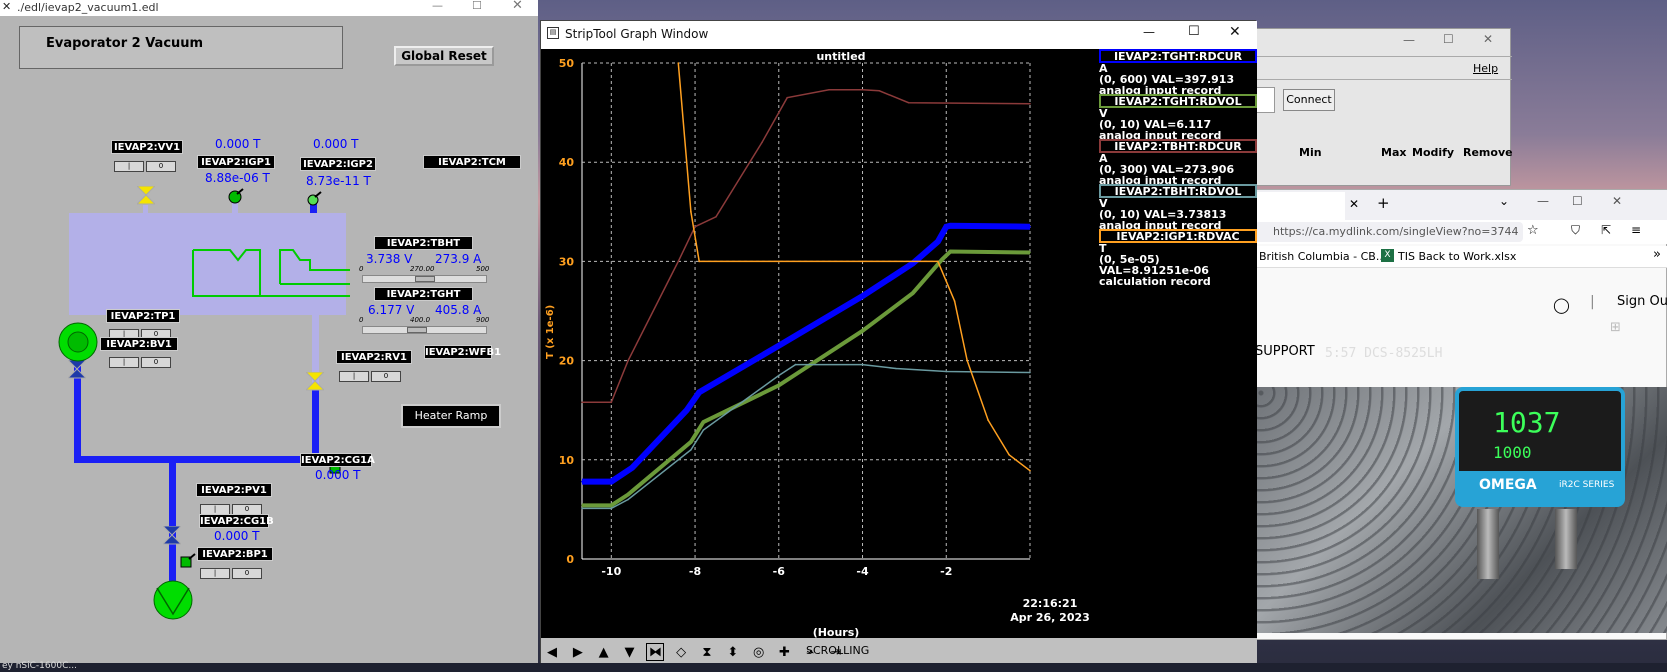 The height and width of the screenshot is (672, 1667). Describe the element at coordinates (1561, 305) in the screenshot. I see `account-icon: ◯` at that location.